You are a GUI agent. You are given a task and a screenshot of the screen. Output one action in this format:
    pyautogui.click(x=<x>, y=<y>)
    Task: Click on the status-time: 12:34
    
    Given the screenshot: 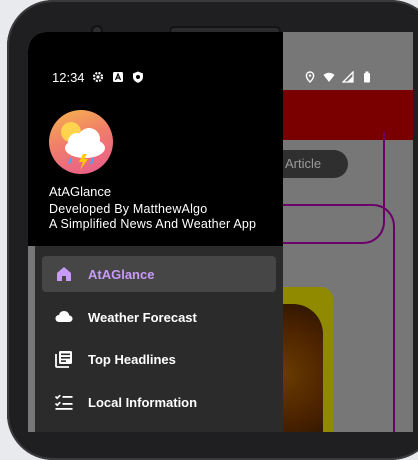 What is the action you would take?
    pyautogui.click(x=68, y=77)
    